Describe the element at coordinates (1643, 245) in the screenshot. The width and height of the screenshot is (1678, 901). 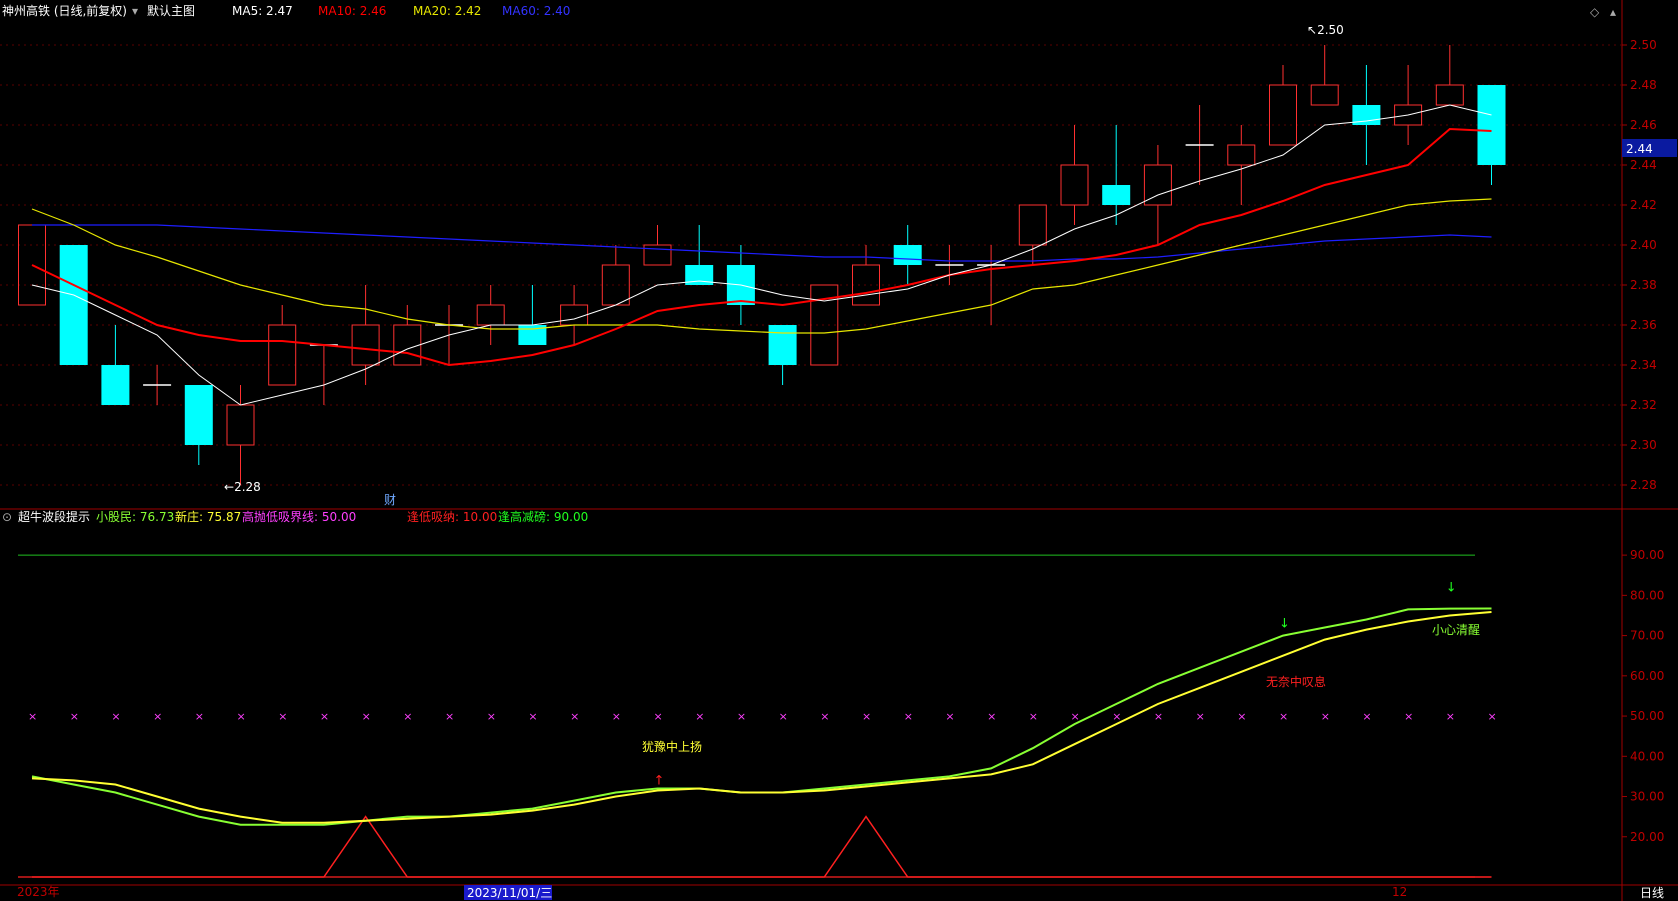
I see `price-tick-label: 2.40` at that location.